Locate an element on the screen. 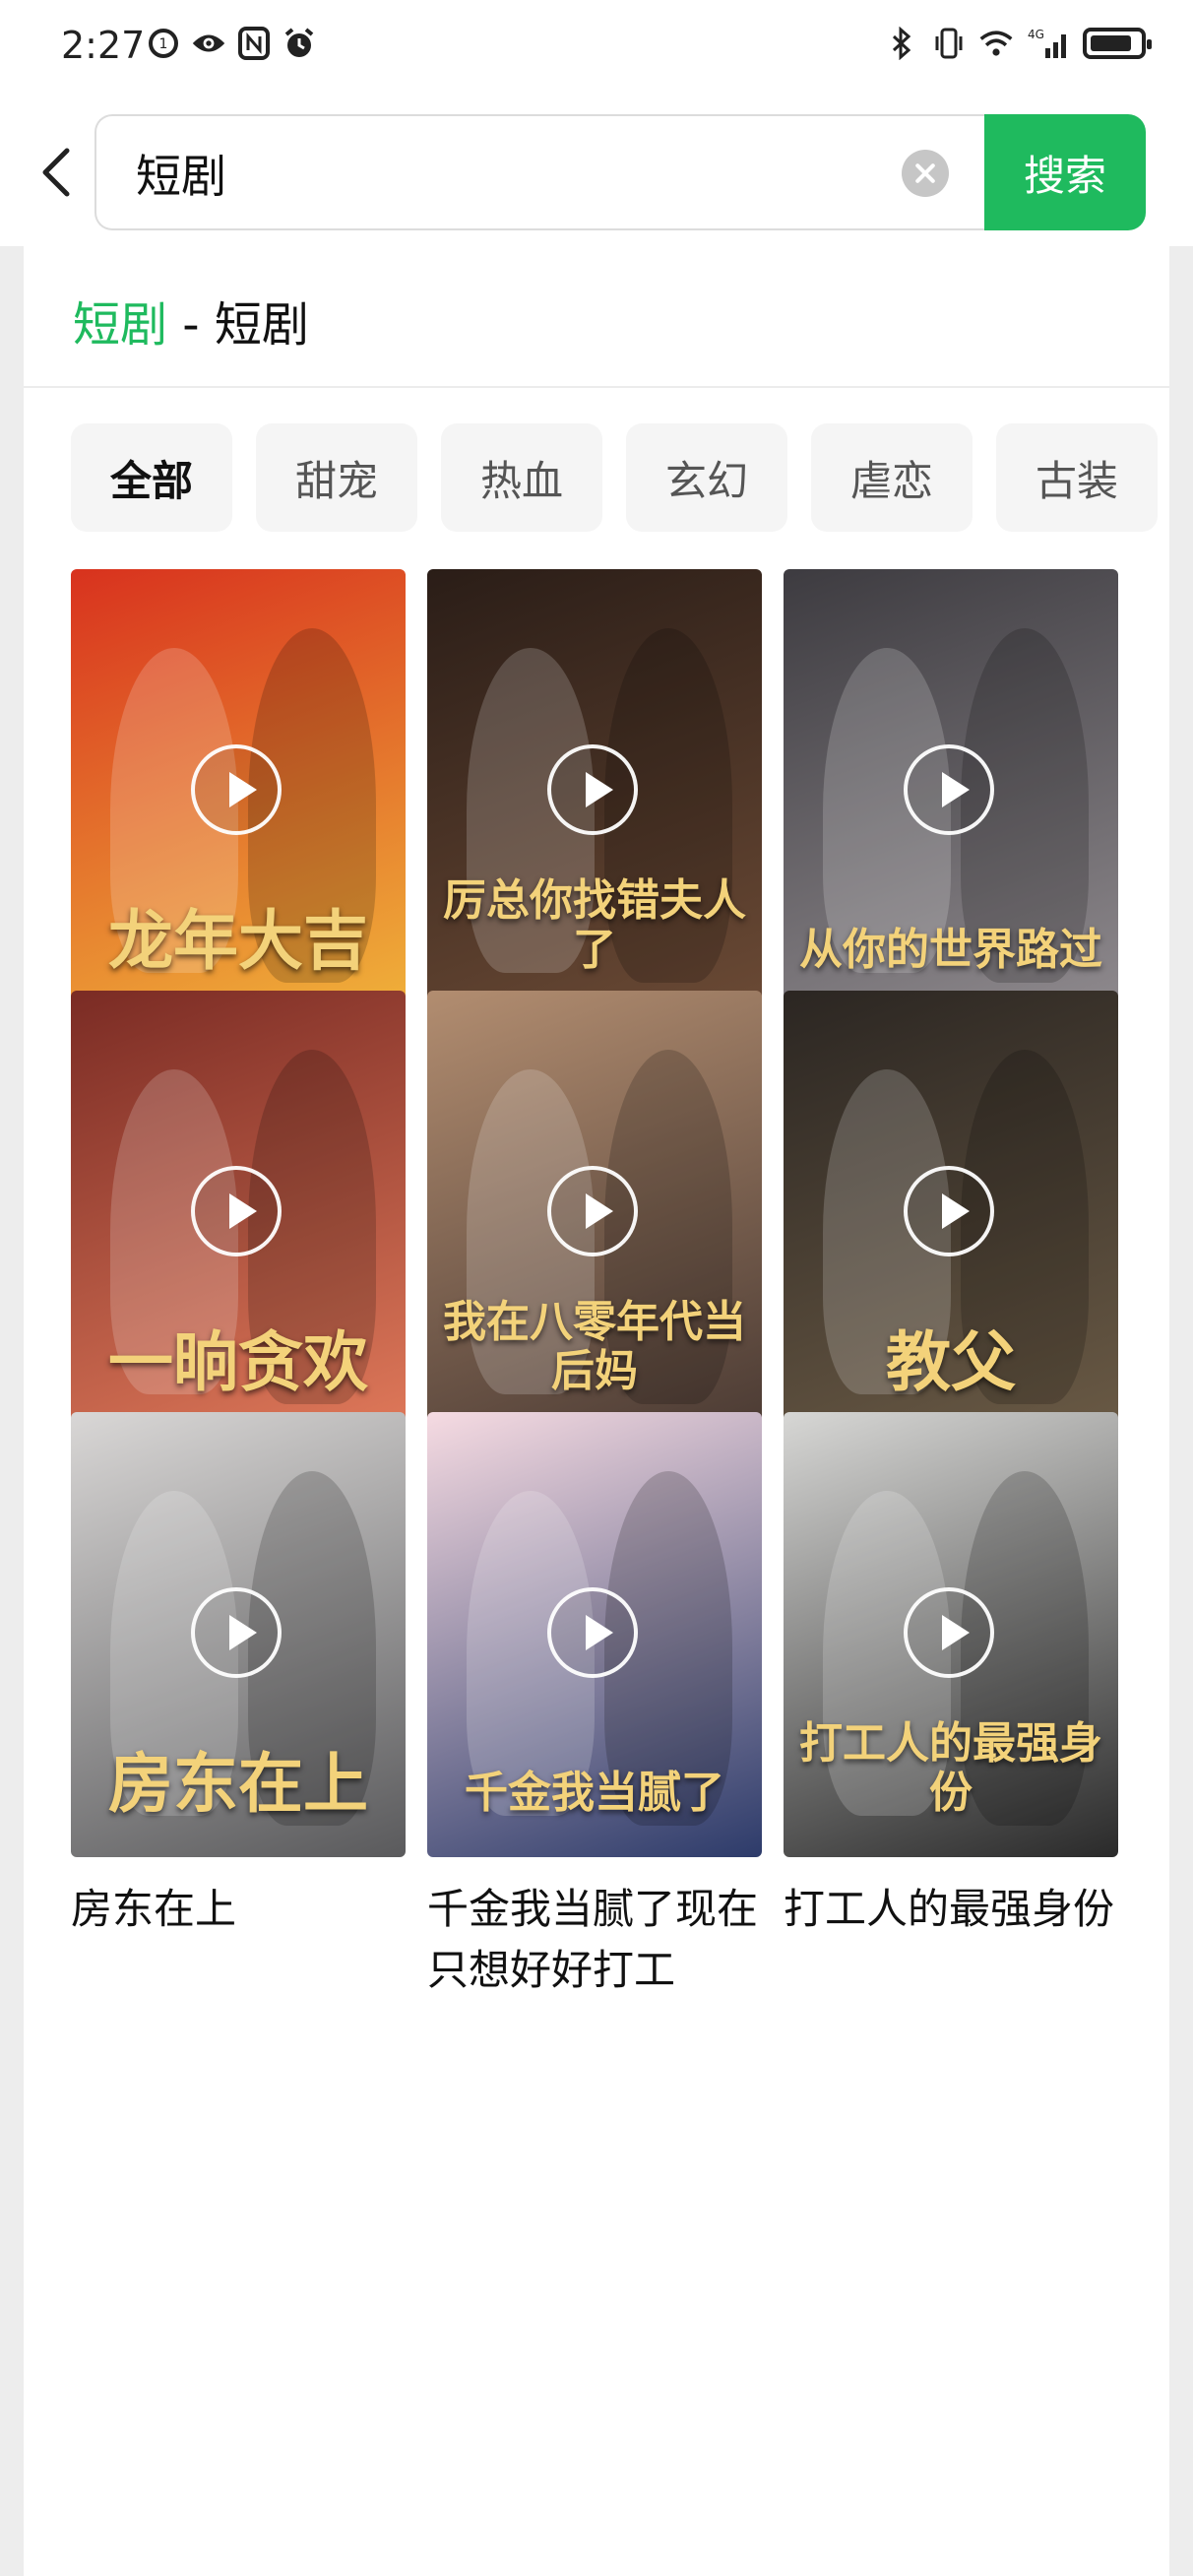 This screenshot has height=2576, width=1193. divider is located at coordinates (596, 387).